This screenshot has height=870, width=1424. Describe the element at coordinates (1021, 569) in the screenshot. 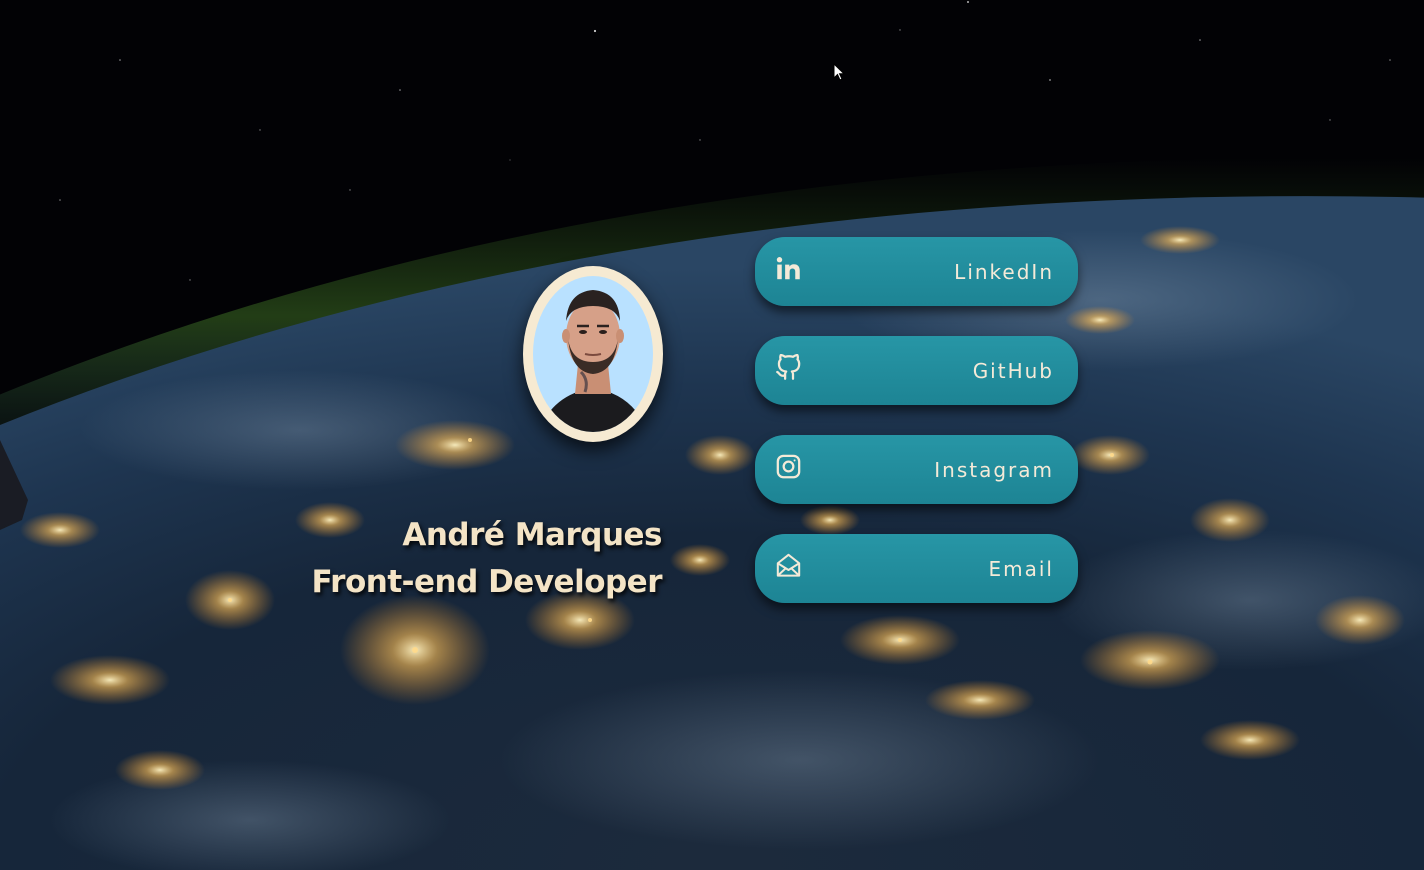

I see `email-label: Email` at that location.